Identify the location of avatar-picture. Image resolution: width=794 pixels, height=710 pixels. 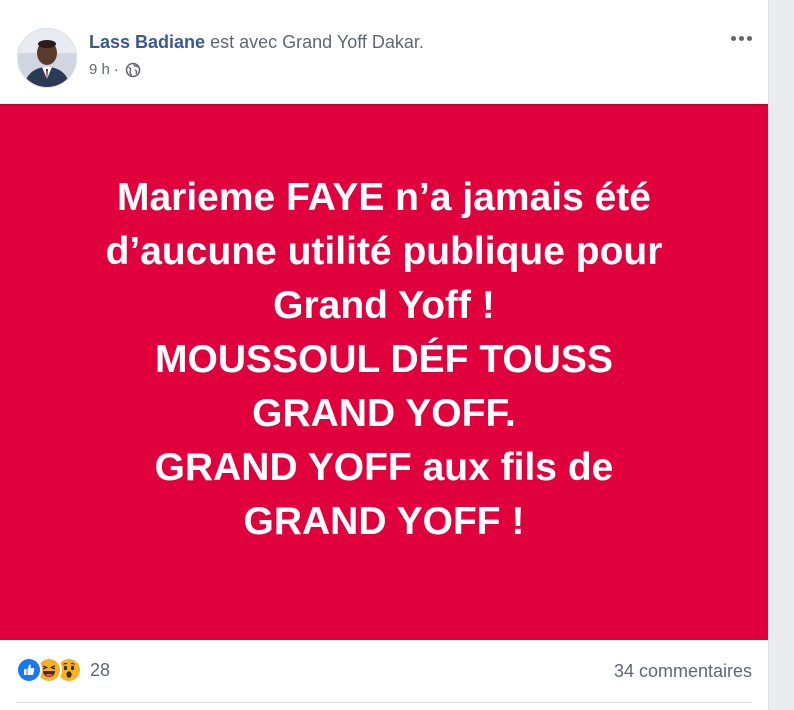
(47, 58).